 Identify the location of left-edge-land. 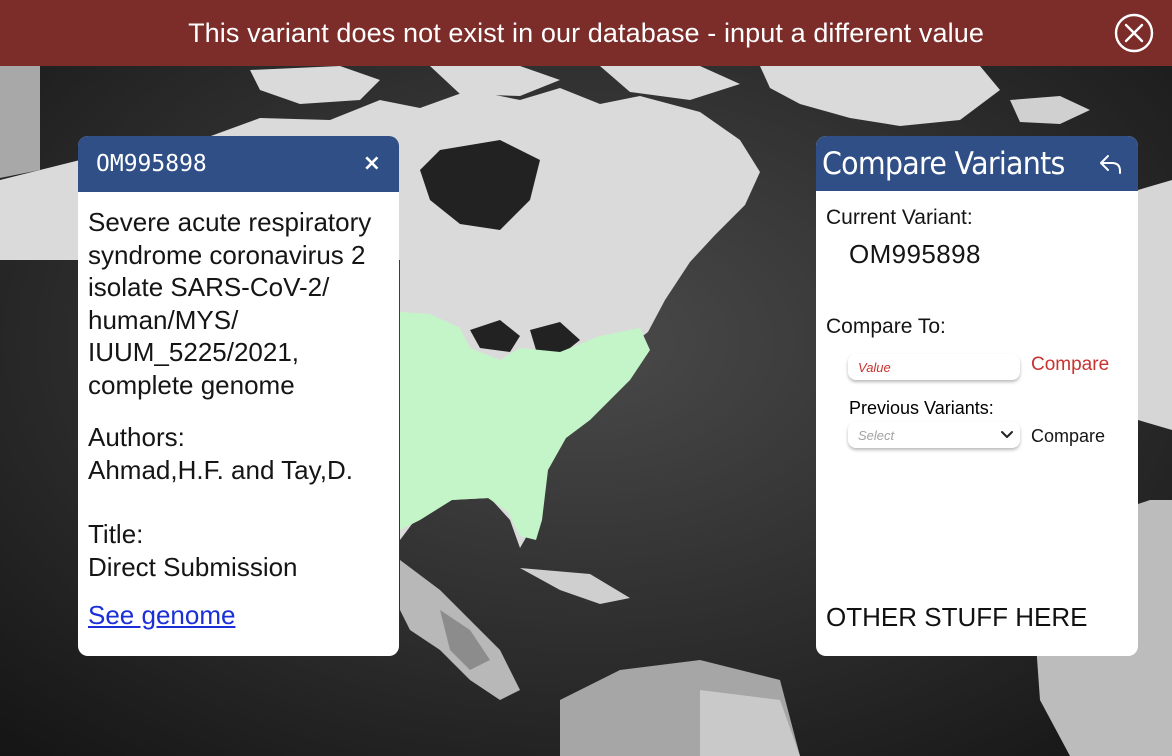
(20, 122).